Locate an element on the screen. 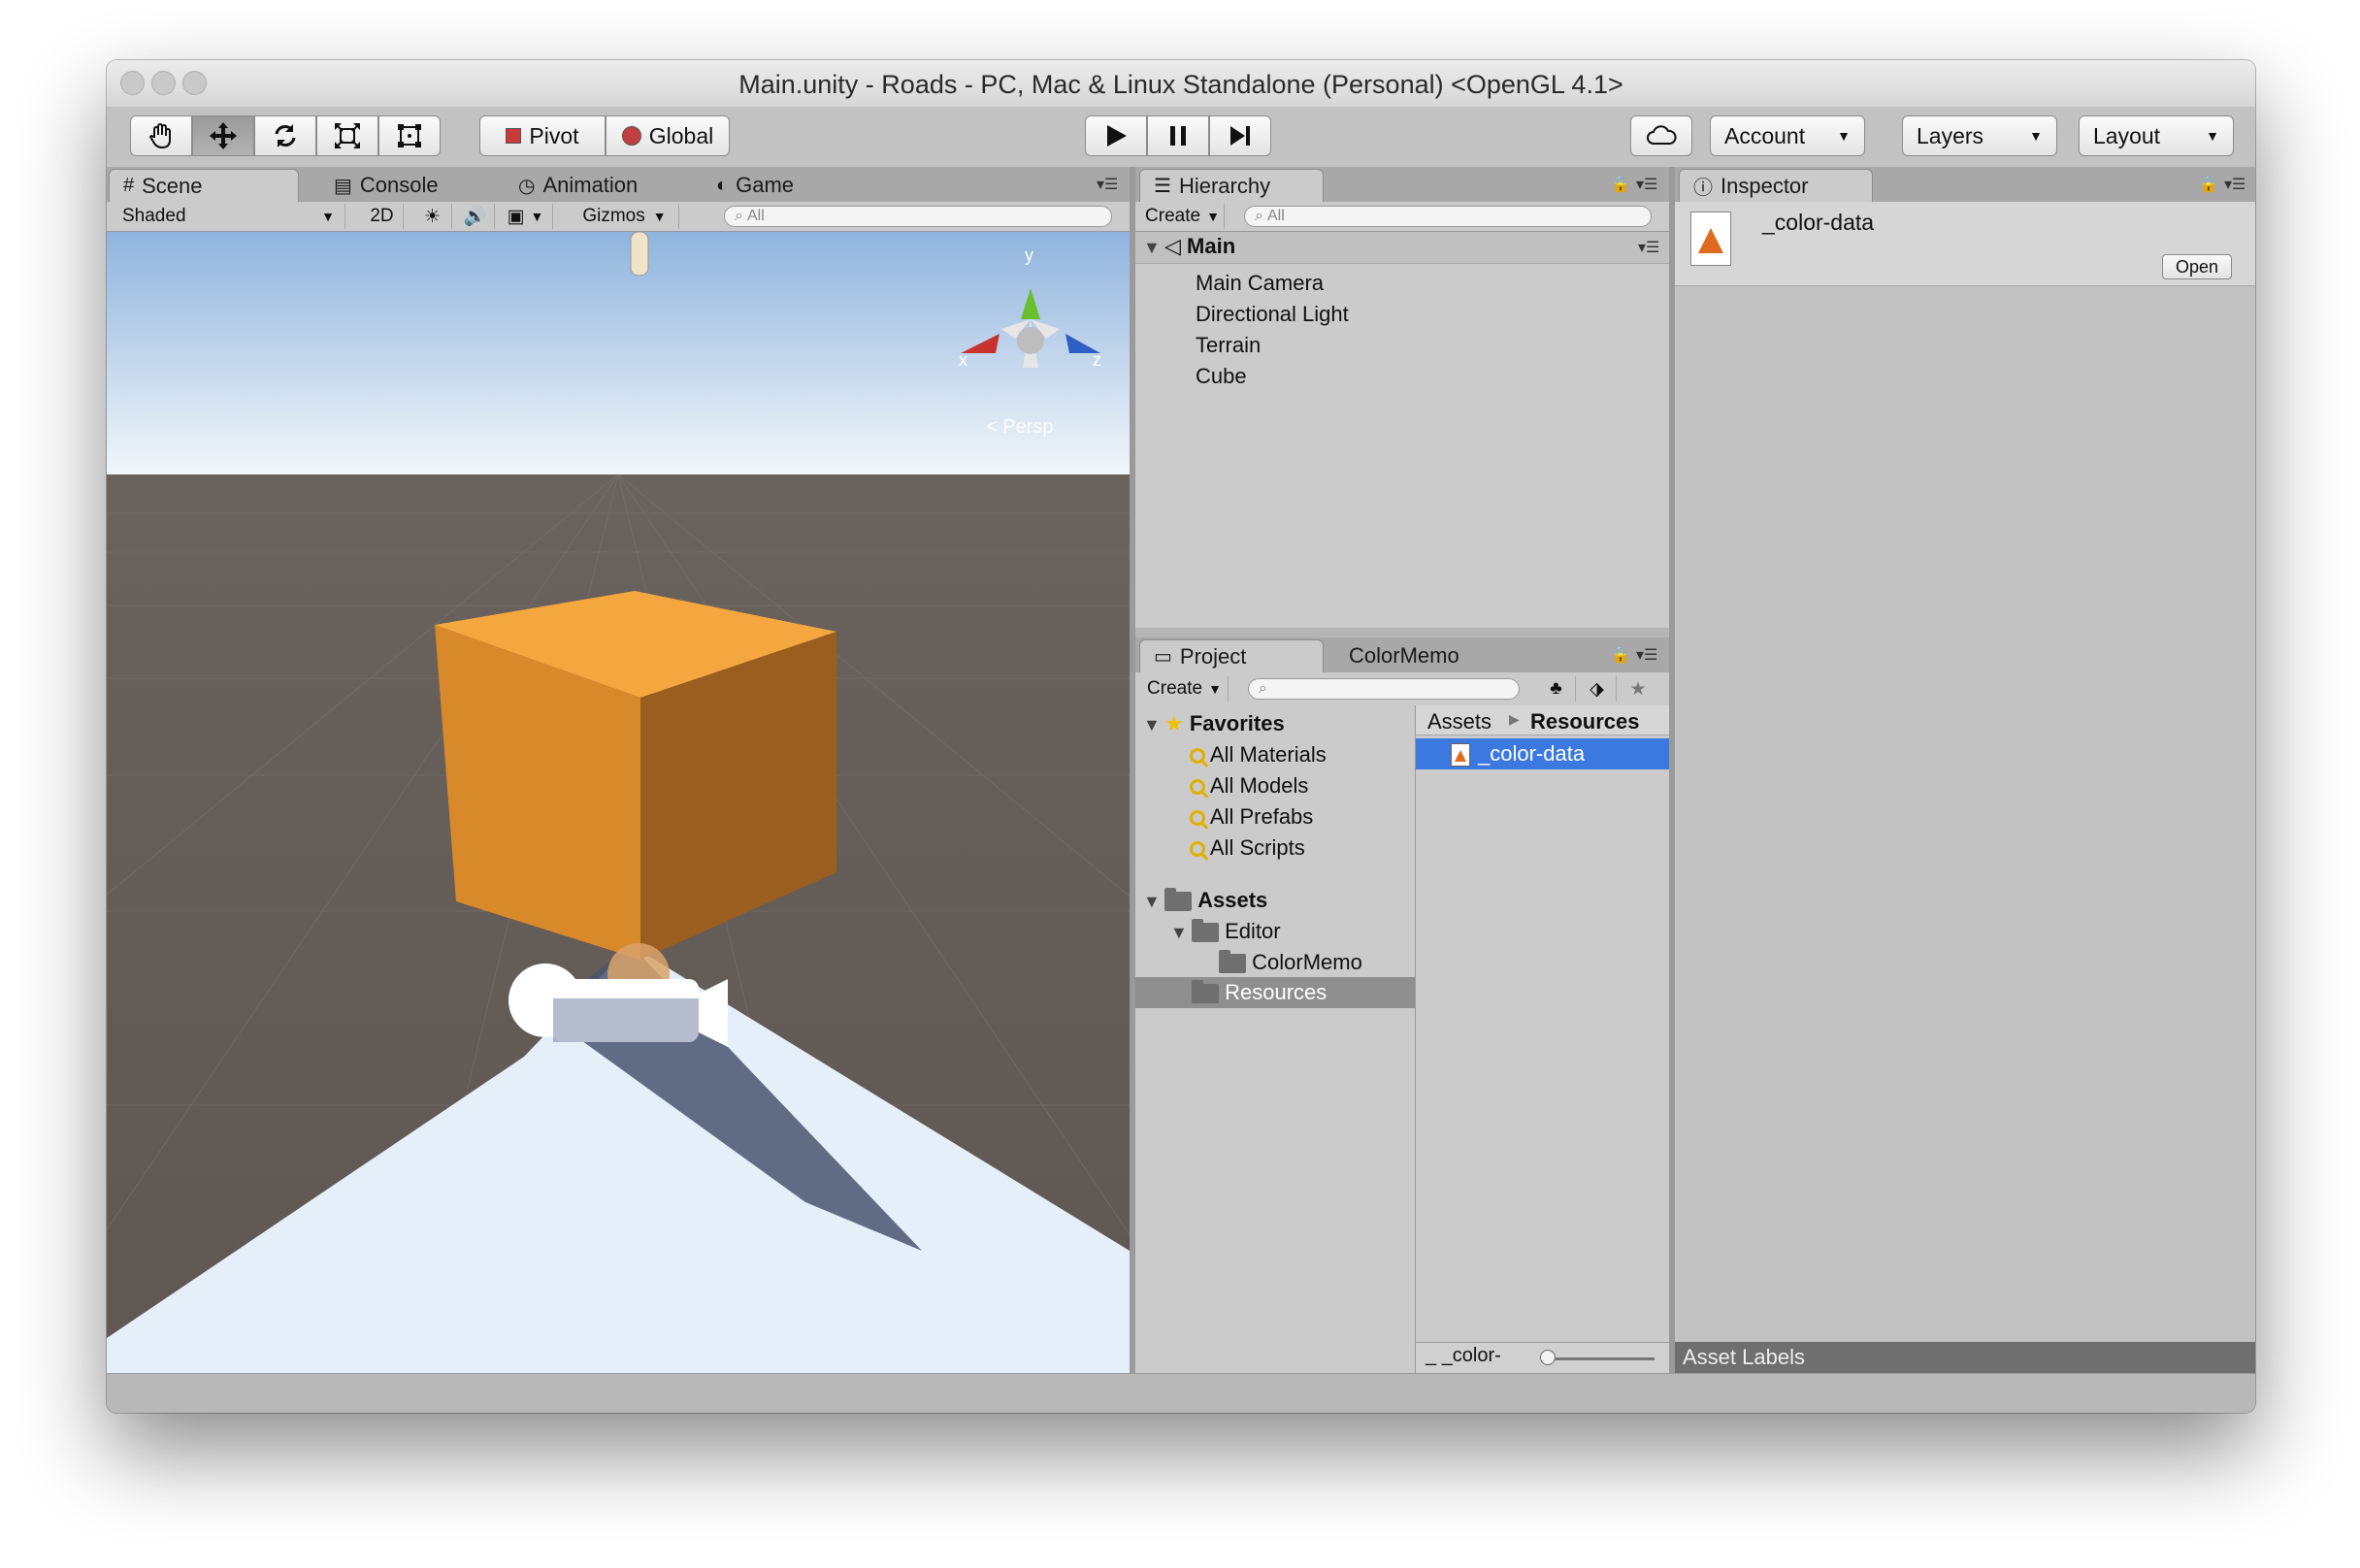 The height and width of the screenshot is (1568, 2360). light-gizmo is located at coordinates (639, 254).